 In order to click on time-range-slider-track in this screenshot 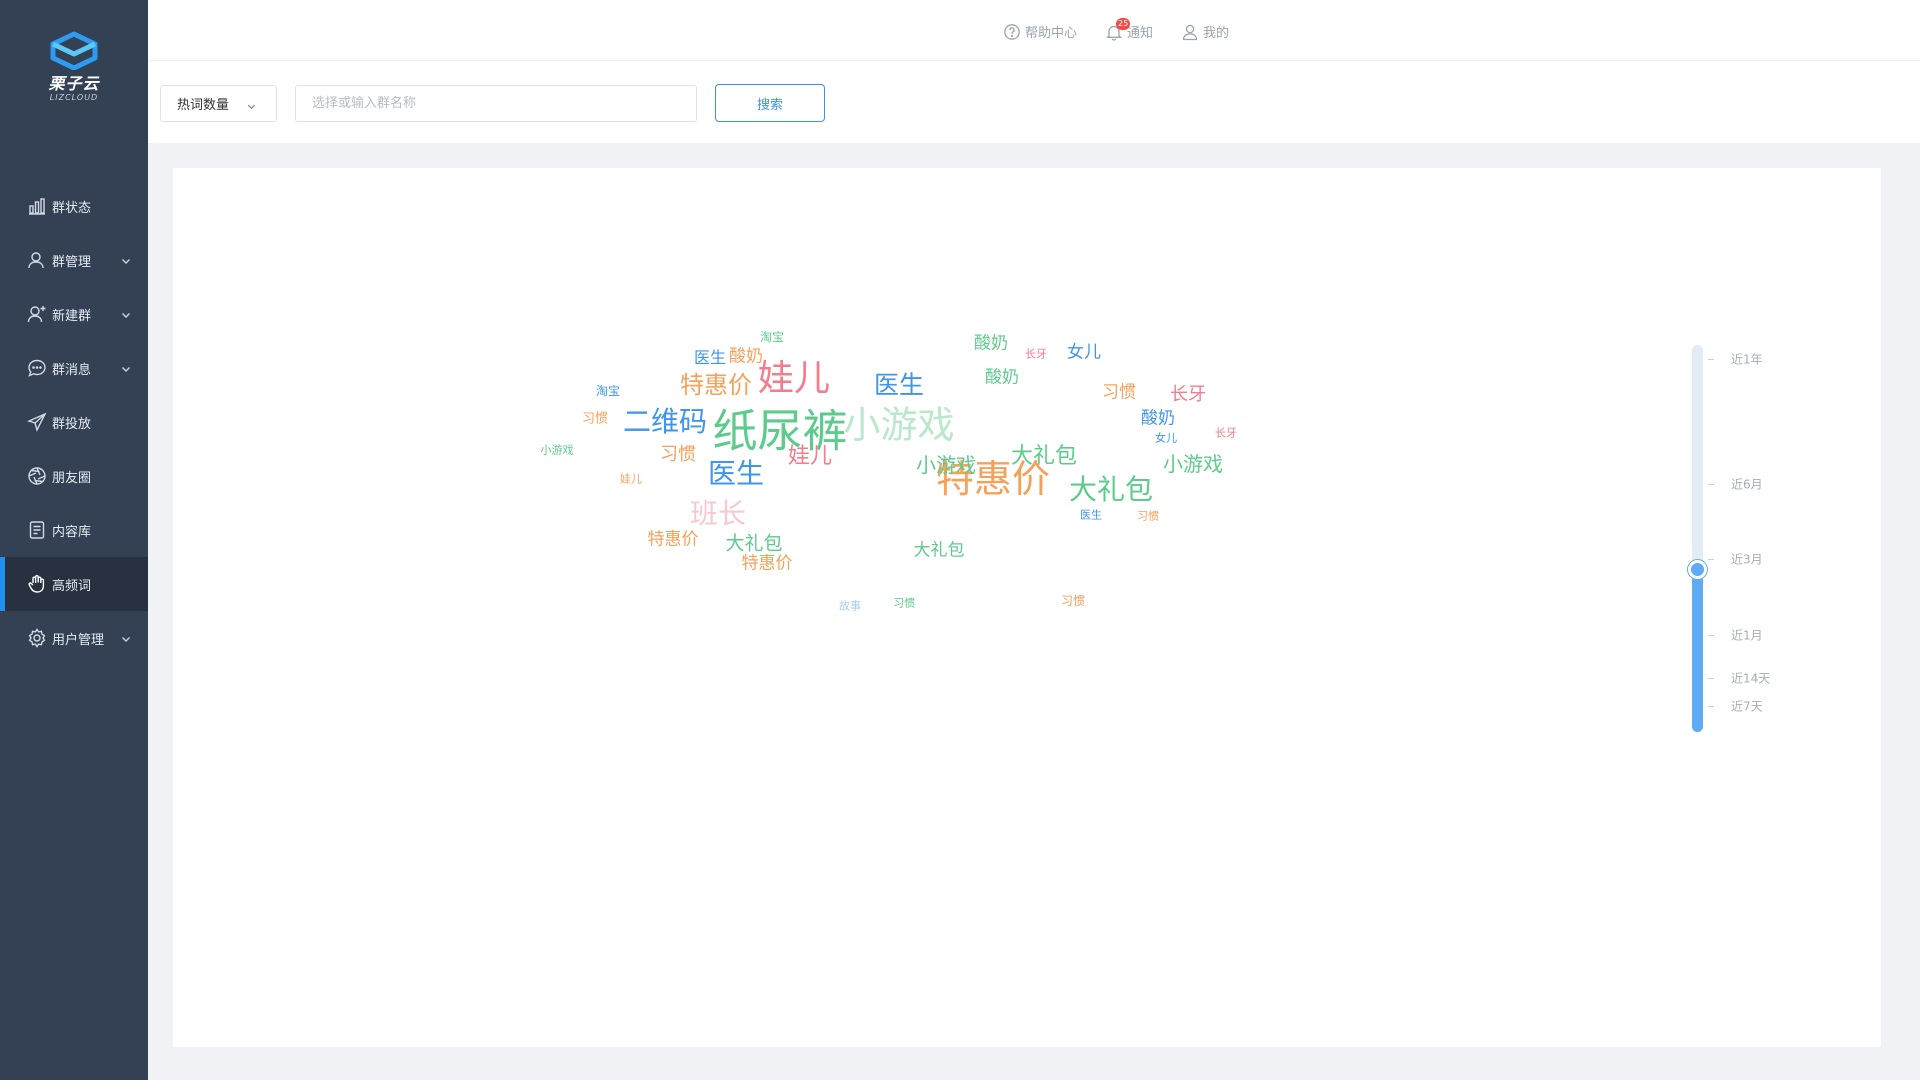, I will do `click(1697, 538)`.